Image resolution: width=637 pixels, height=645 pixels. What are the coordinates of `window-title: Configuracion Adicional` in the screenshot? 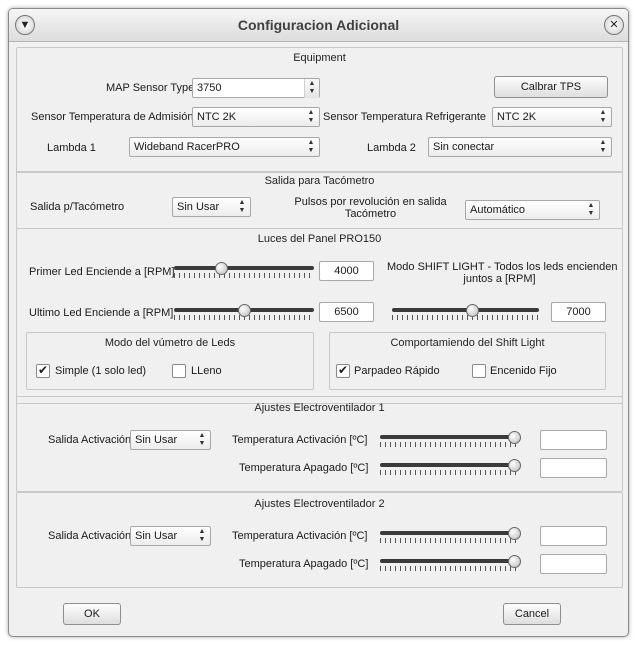 It's located at (318, 25).